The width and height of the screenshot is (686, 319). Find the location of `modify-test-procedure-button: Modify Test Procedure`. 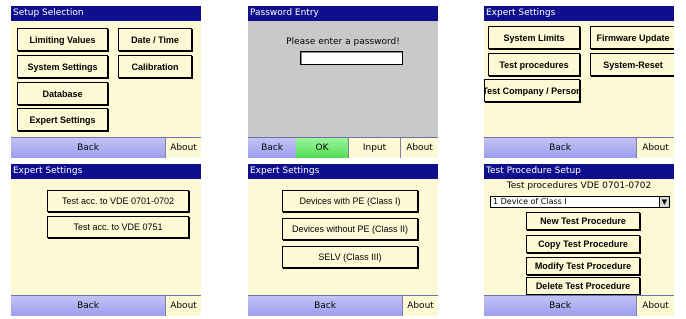

modify-test-procedure-button: Modify Test Procedure is located at coordinates (583, 266).